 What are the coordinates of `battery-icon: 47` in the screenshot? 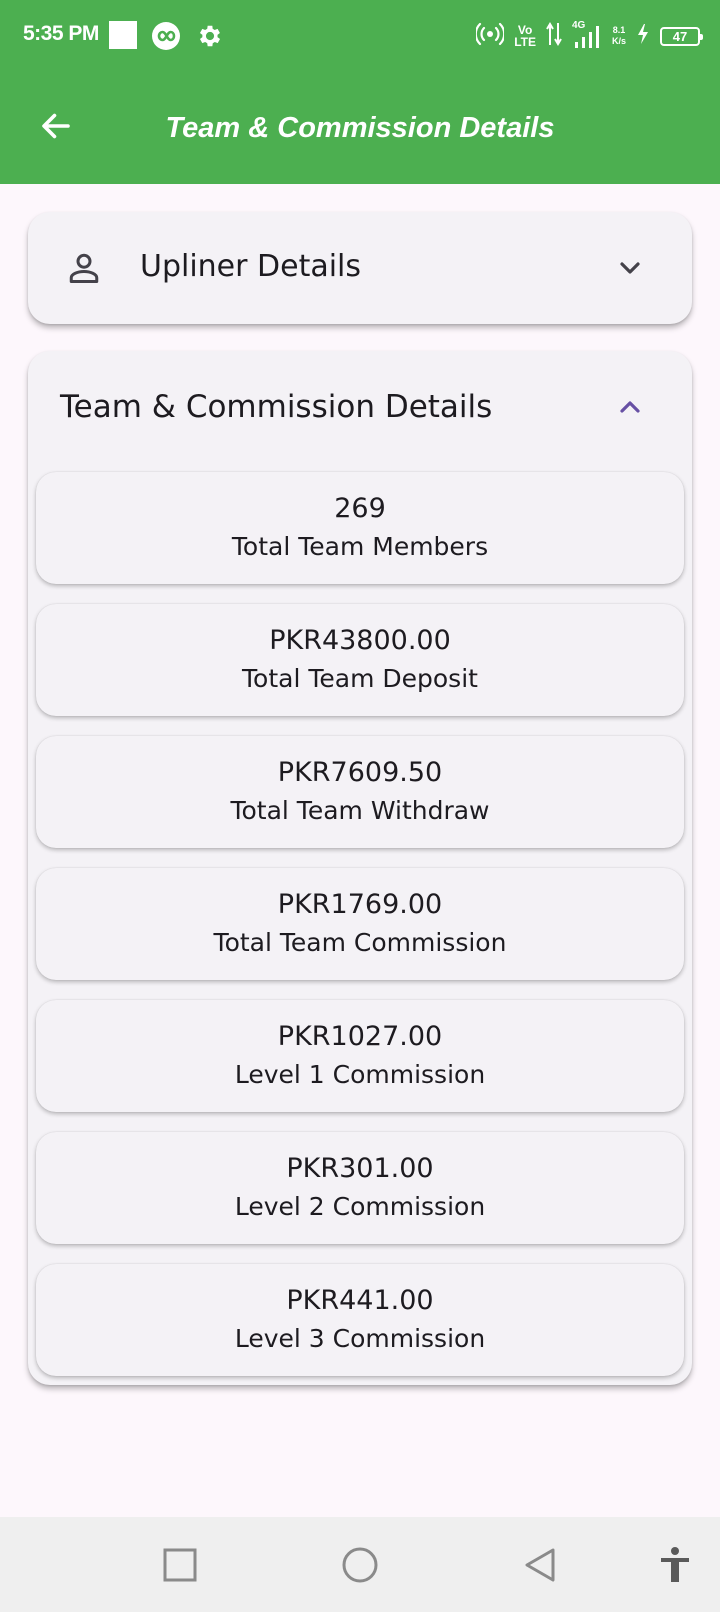 It's located at (681, 36).